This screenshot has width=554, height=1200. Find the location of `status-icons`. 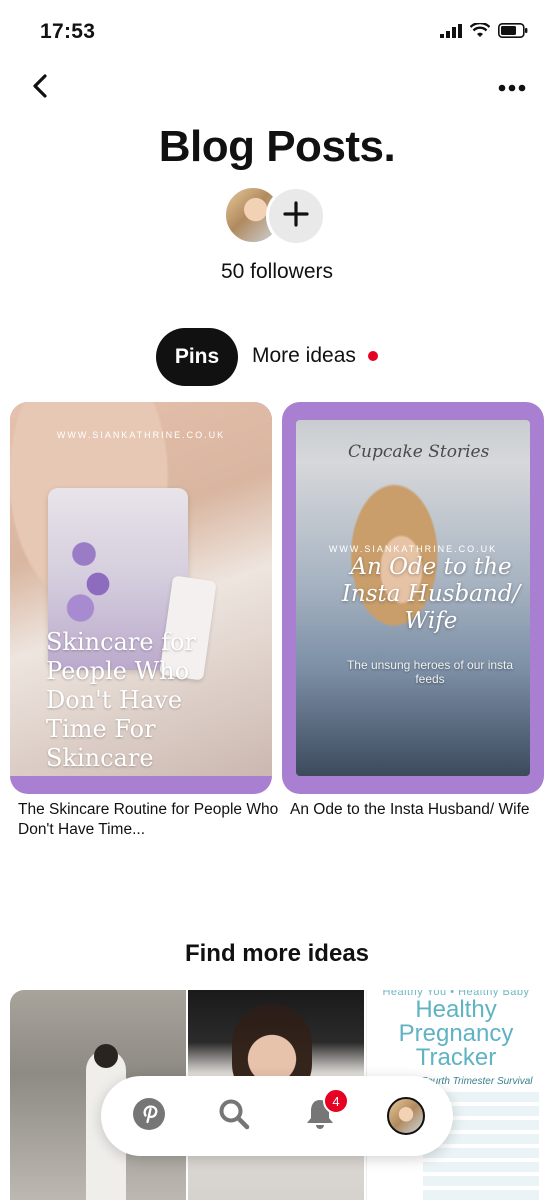

status-icons is located at coordinates (484, 32).